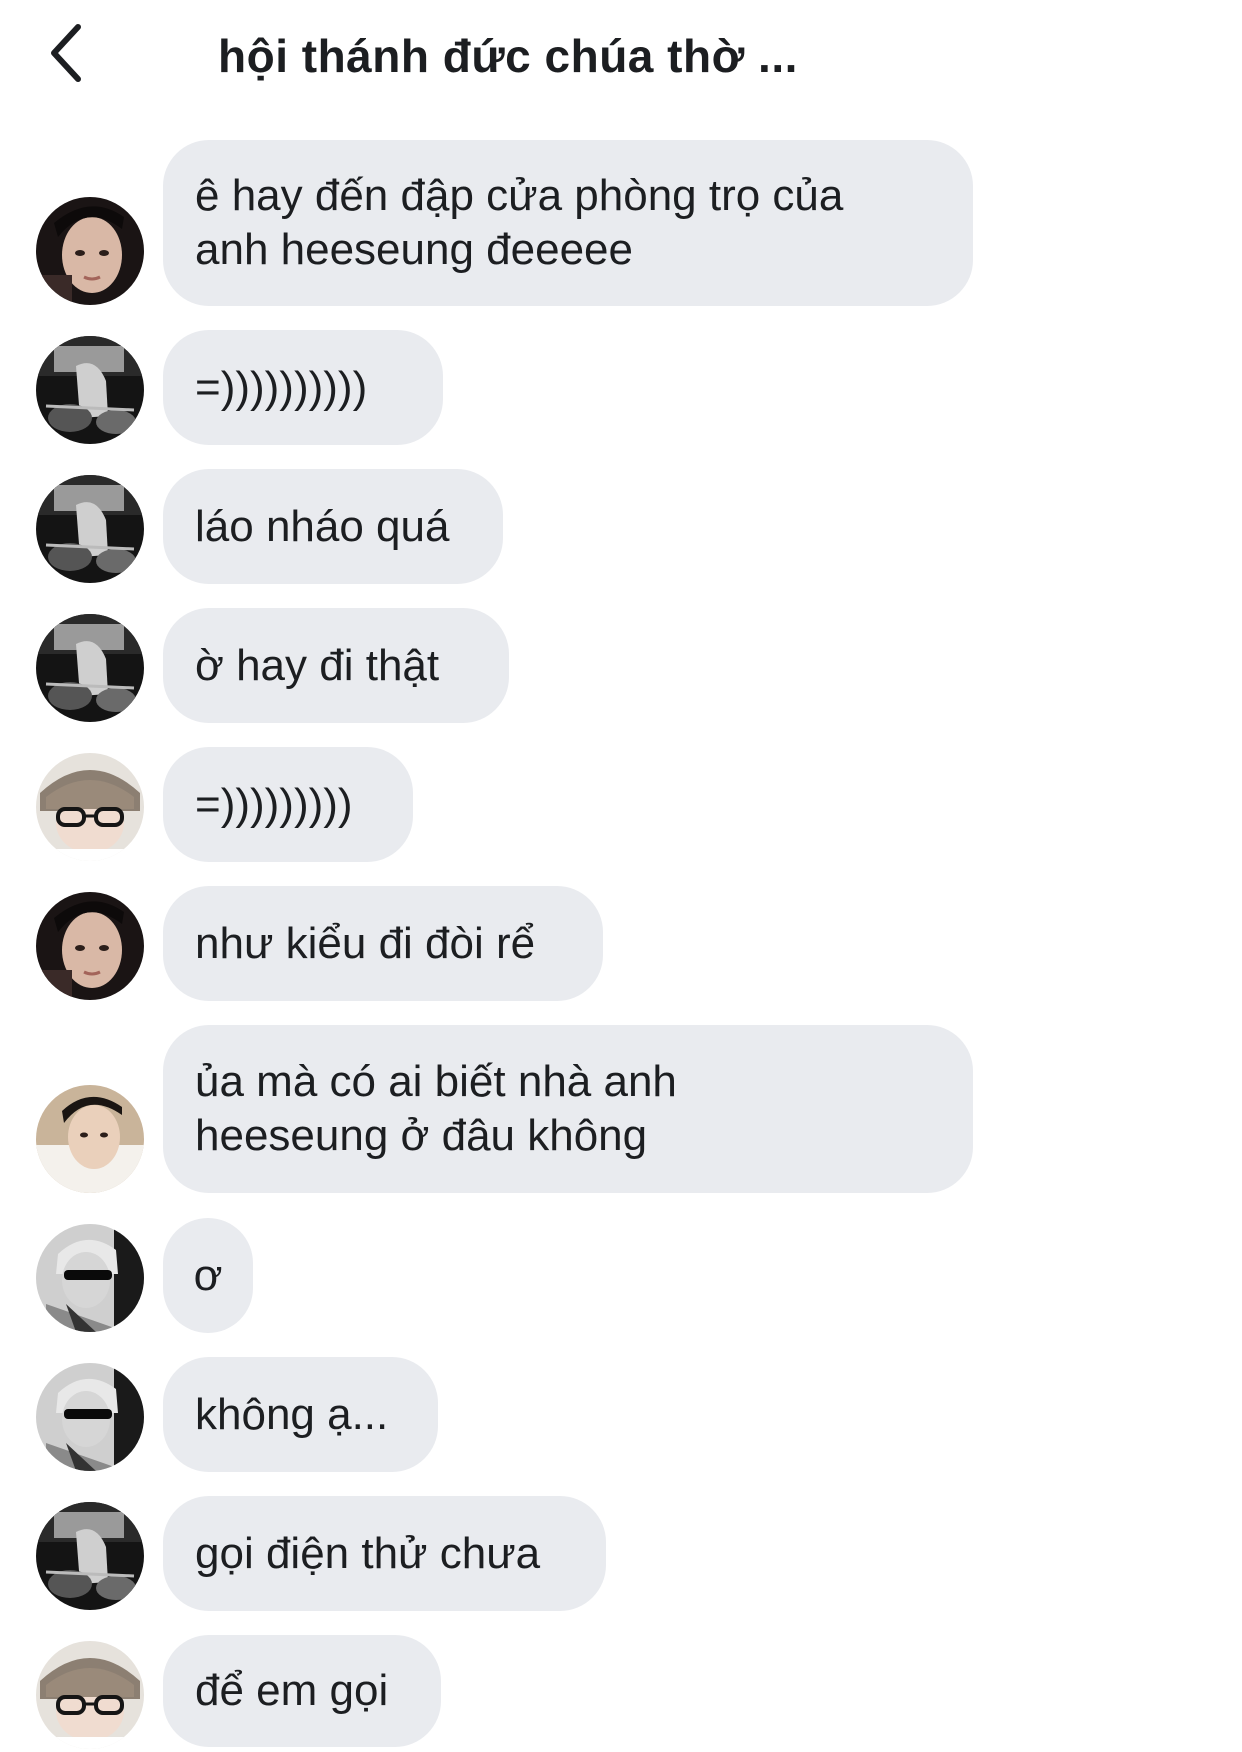 This screenshot has width=1242, height=1752. What do you see at coordinates (384, 1553) in the screenshot?
I see `message-bubble: gọi điện thử chưa` at bounding box center [384, 1553].